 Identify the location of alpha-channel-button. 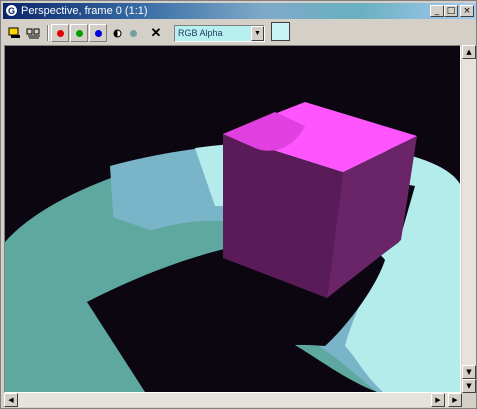
(133, 33).